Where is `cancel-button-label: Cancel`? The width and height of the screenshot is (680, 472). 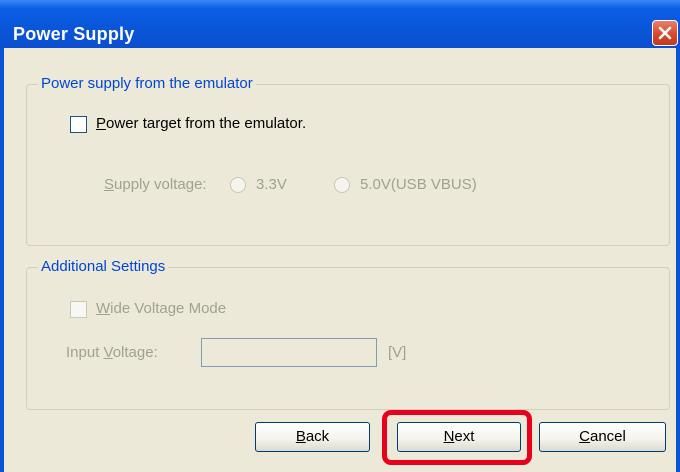 cancel-button-label: Cancel is located at coordinates (602, 436).